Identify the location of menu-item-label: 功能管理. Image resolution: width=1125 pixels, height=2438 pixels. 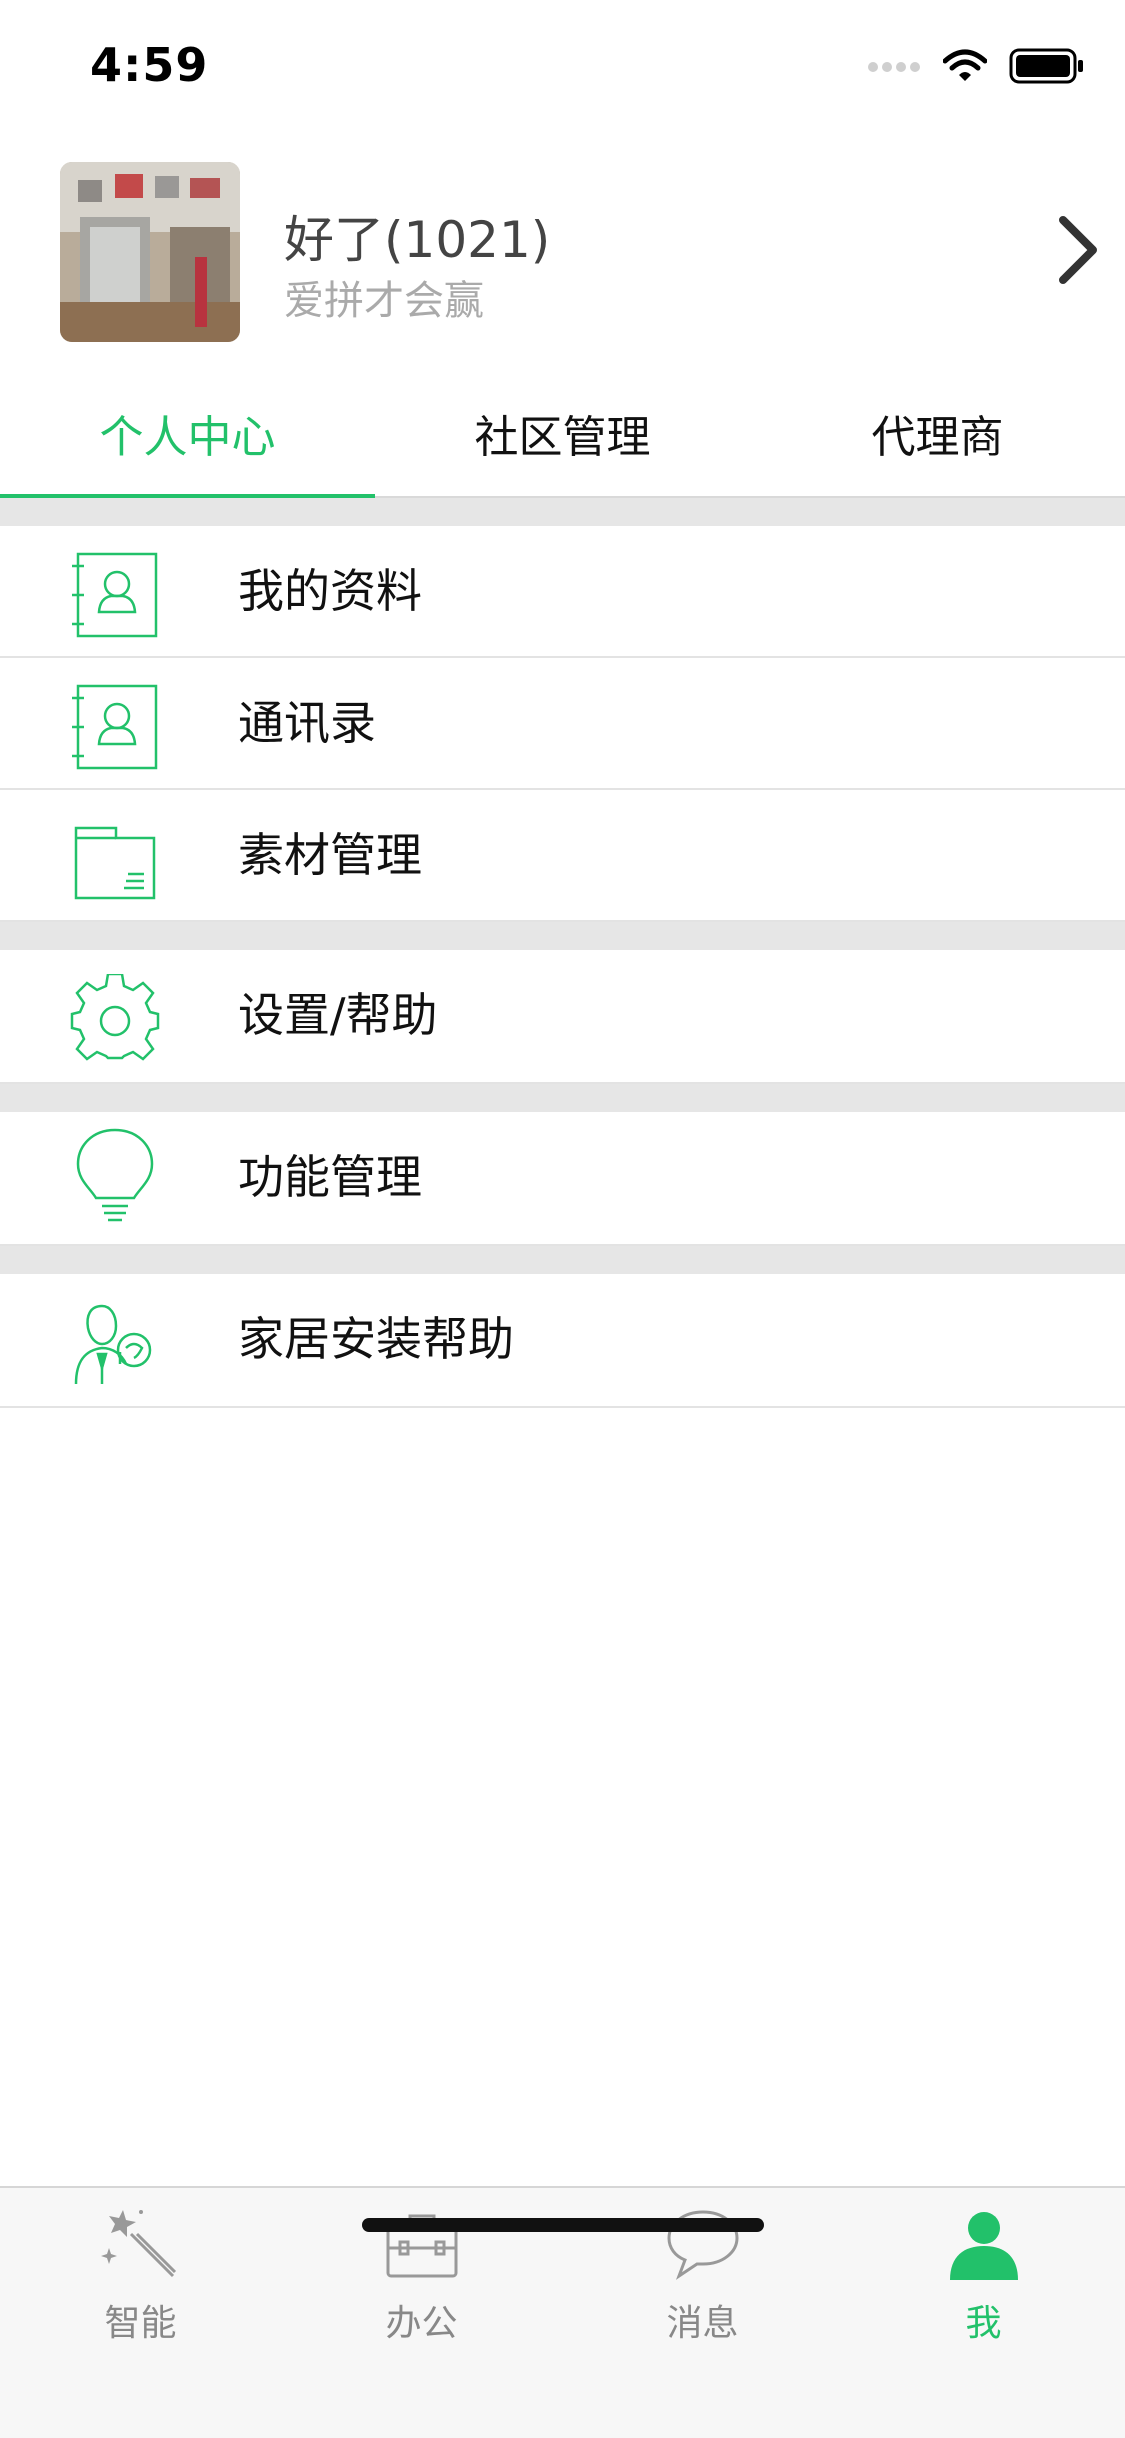
(330, 1177).